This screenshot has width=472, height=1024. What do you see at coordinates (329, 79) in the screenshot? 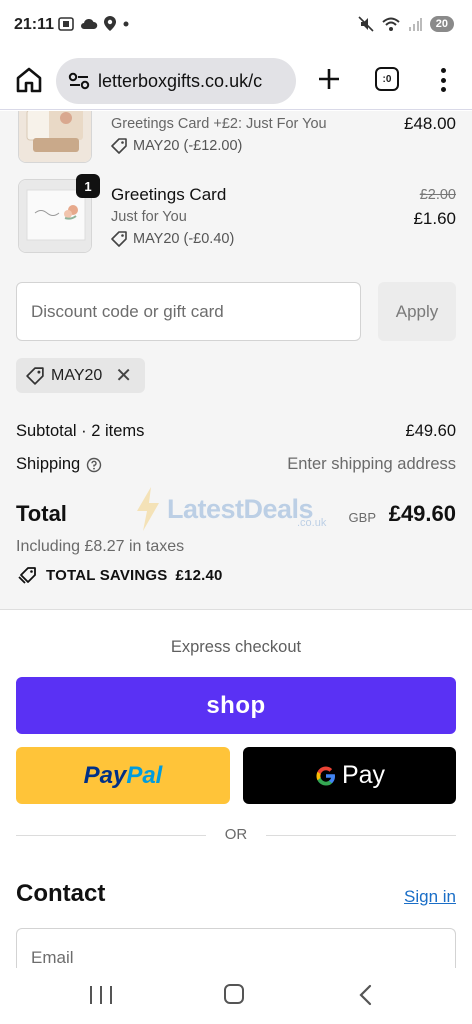
I see `new-tab-icon` at bounding box center [329, 79].